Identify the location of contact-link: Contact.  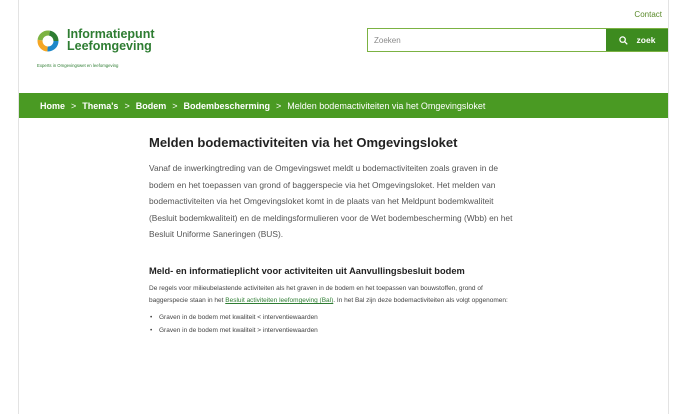
(648, 14).